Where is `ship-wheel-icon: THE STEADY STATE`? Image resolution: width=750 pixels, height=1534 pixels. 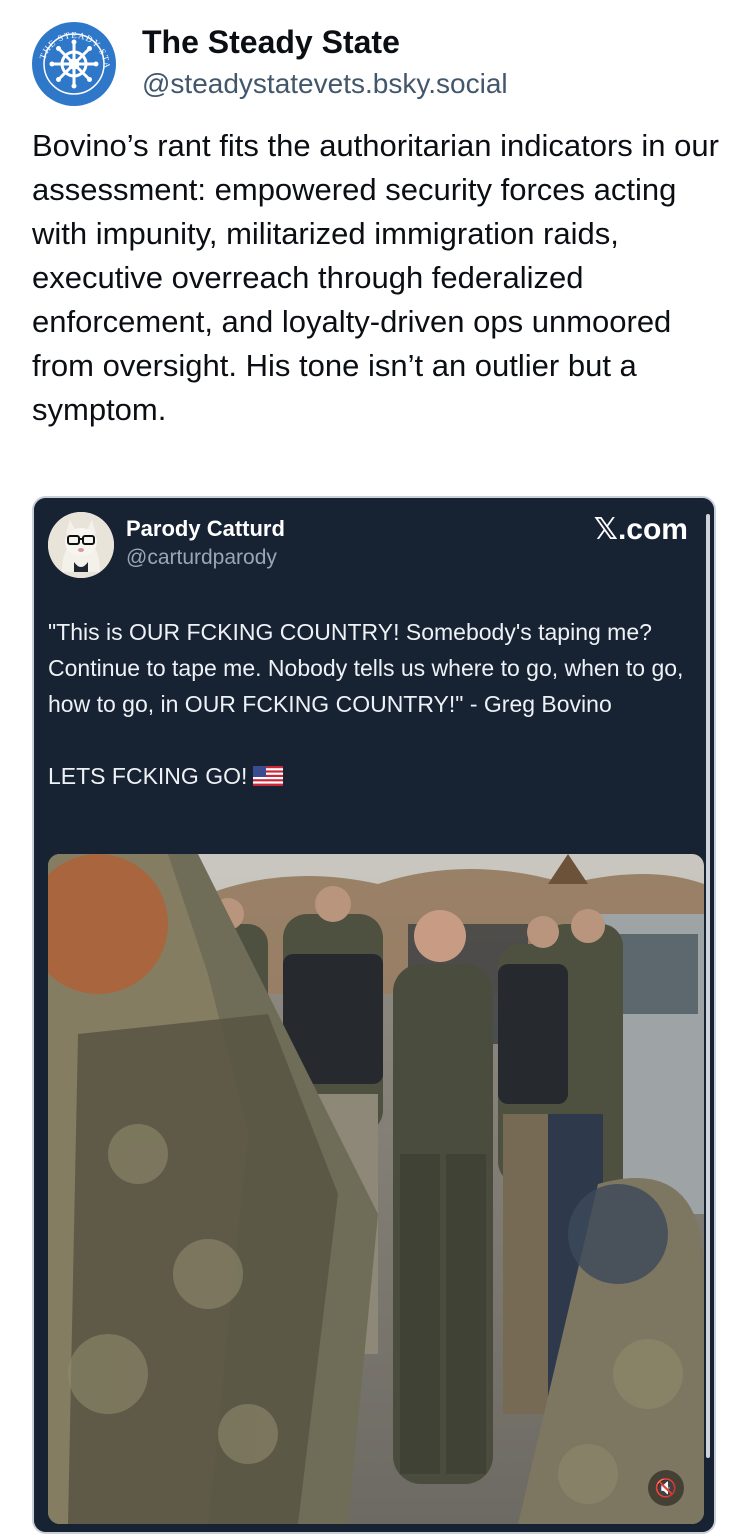
ship-wheel-icon: THE STEADY STATE is located at coordinates (73, 63).